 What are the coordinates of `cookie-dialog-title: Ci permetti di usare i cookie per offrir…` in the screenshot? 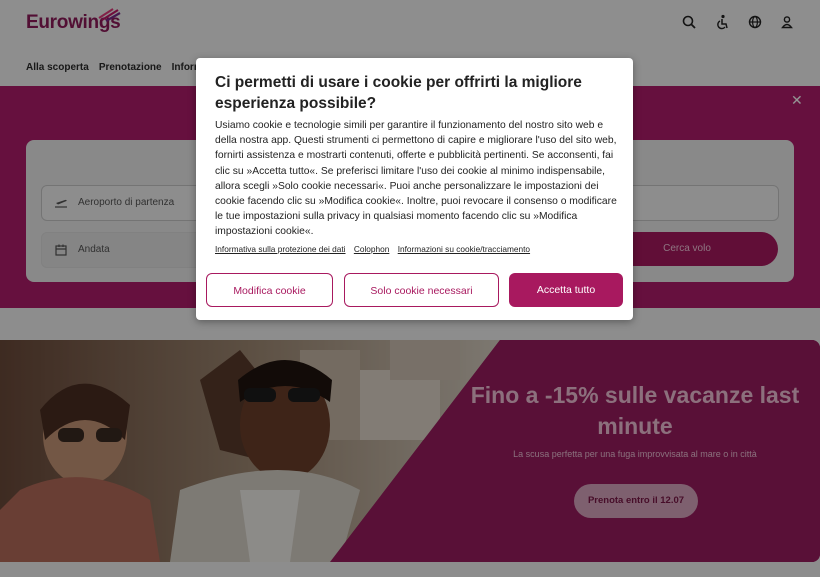 It's located at (398, 93).